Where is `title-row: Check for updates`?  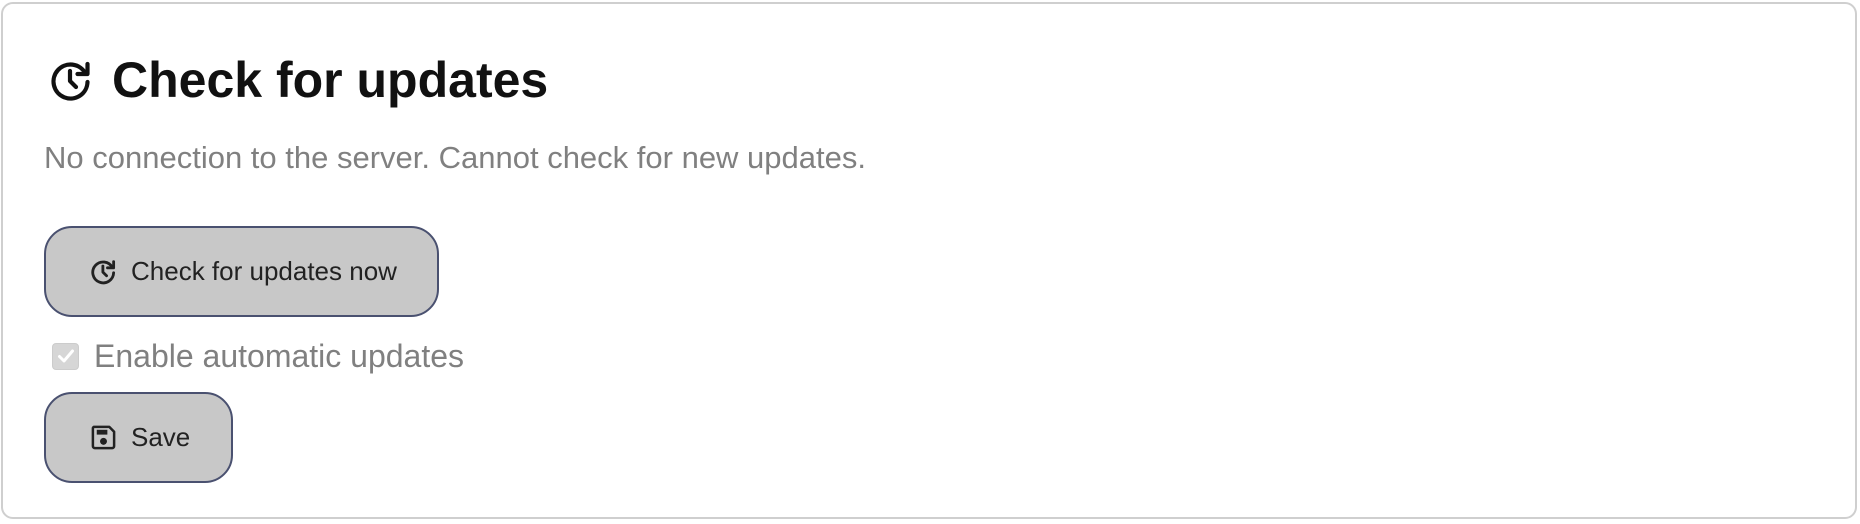
title-row: Check for updates is located at coordinates (298, 80).